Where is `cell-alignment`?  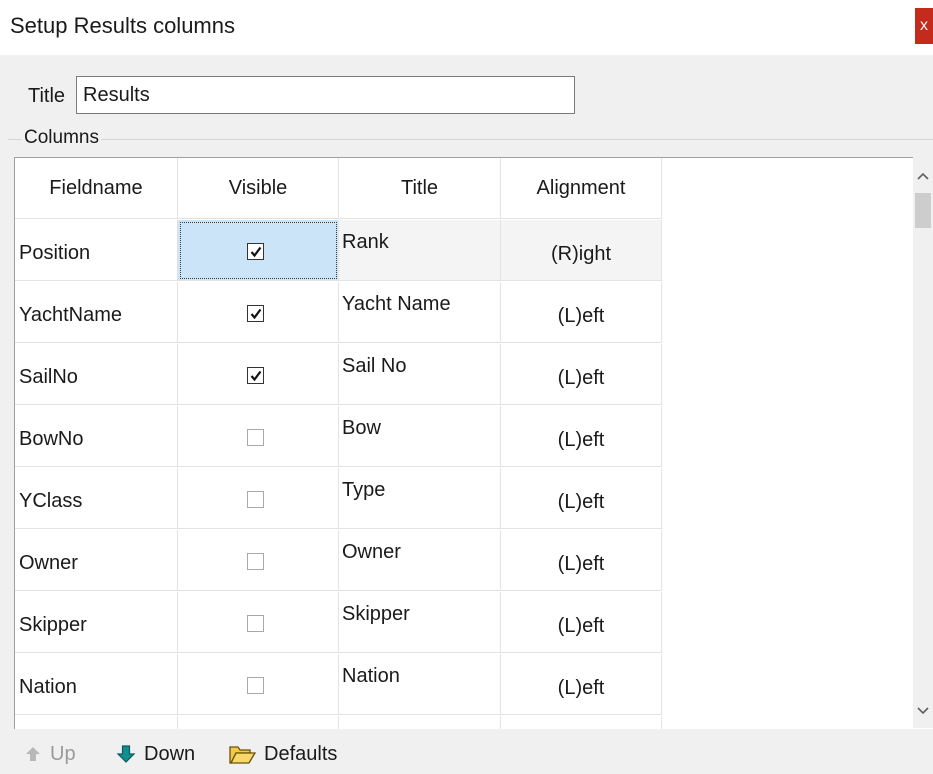
cell-alignment is located at coordinates (581, 722).